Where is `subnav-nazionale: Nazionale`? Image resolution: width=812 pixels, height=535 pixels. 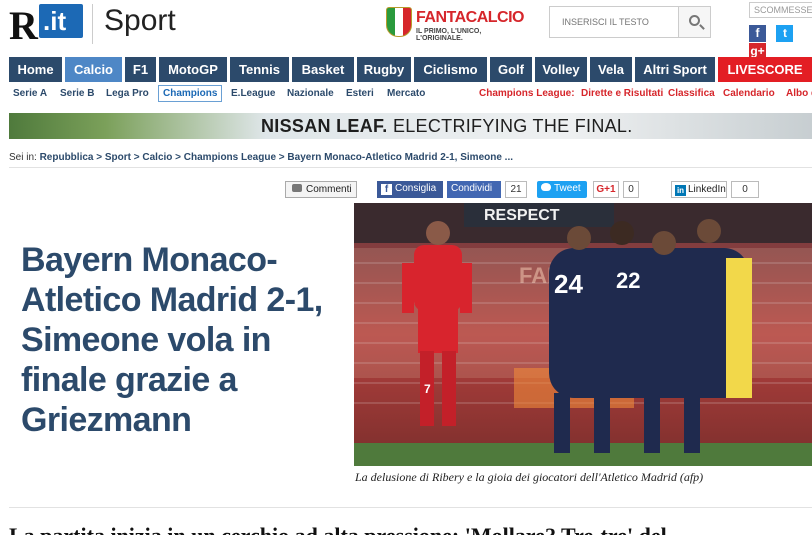
subnav-nazionale: Nazionale is located at coordinates (310, 93).